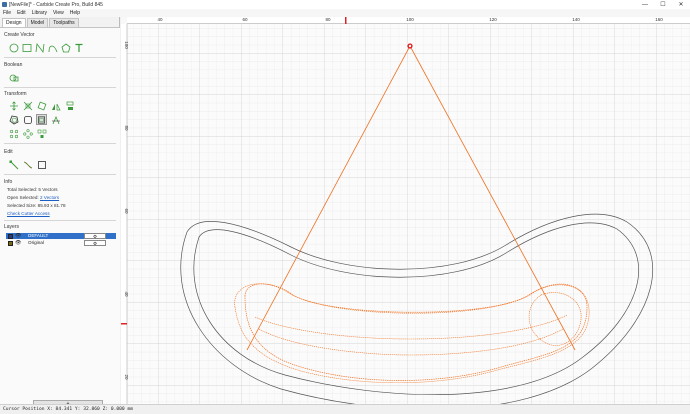 The height and width of the screenshot is (414, 690). I want to click on offset-icon, so click(13, 119).